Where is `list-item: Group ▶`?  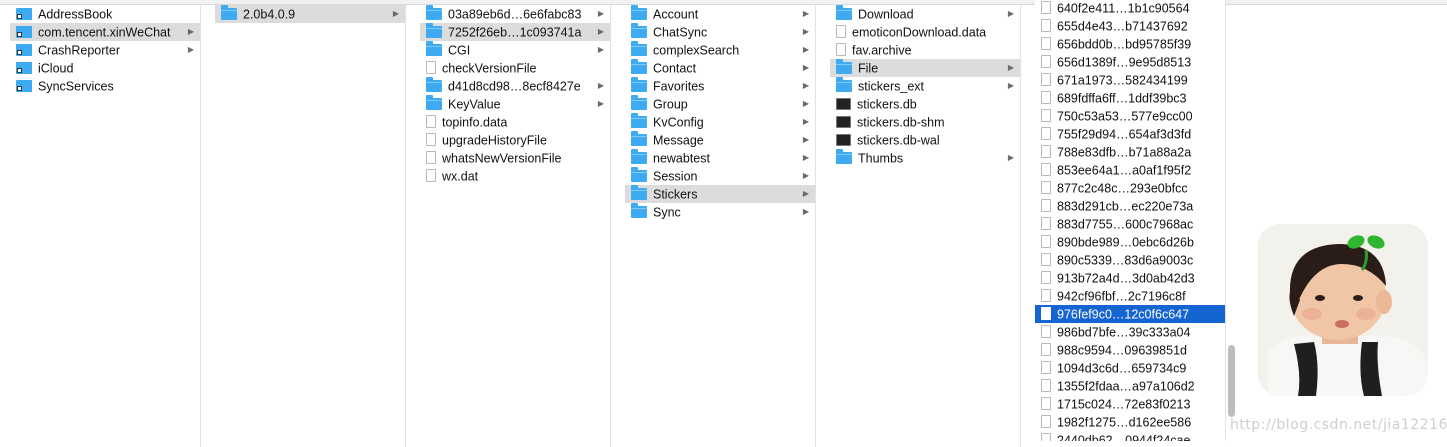
list-item: Group ▶ is located at coordinates (720, 103).